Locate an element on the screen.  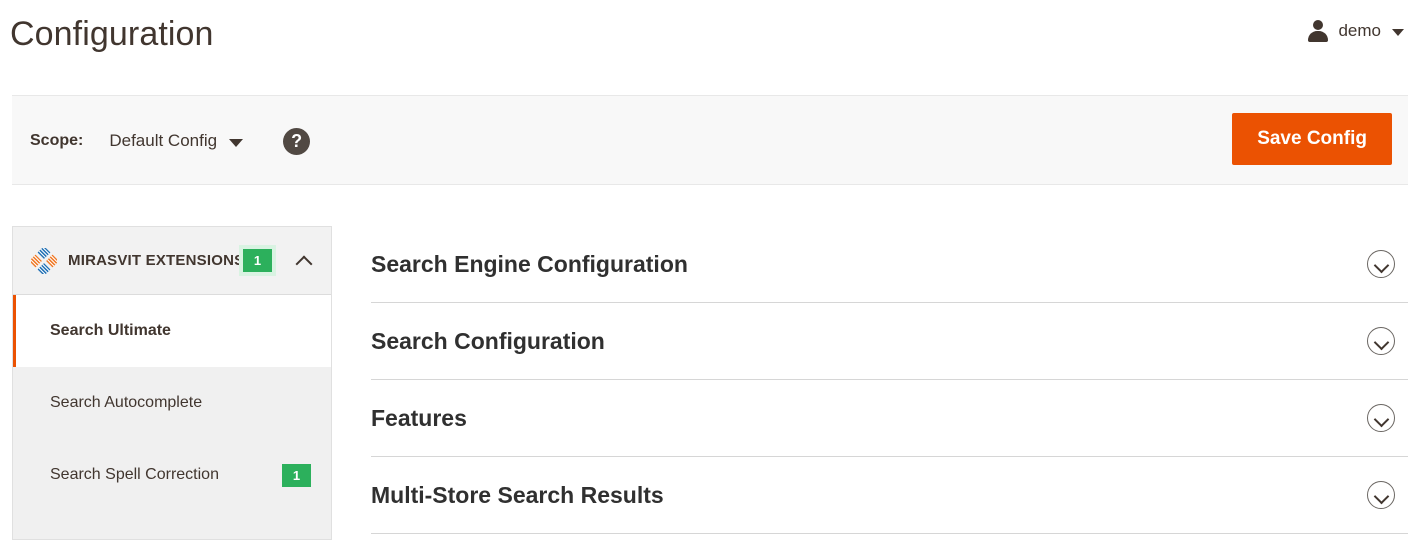
scope-selector: Default Config is located at coordinates (176, 141).